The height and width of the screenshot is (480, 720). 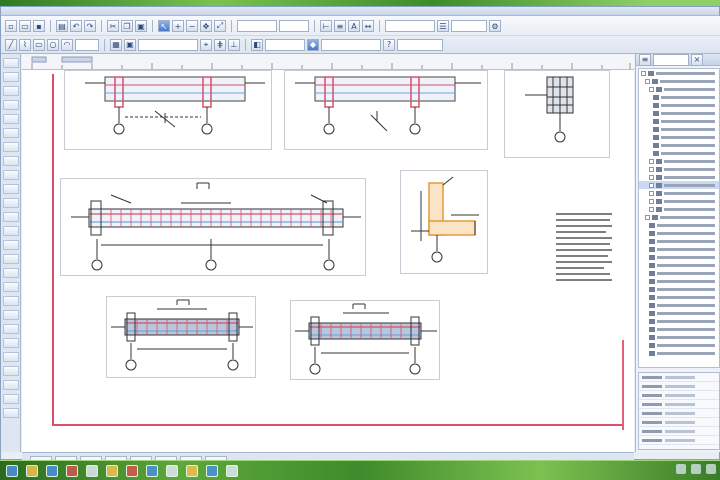 I want to click on ortho-icon: ⊥, so click(x=234, y=44).